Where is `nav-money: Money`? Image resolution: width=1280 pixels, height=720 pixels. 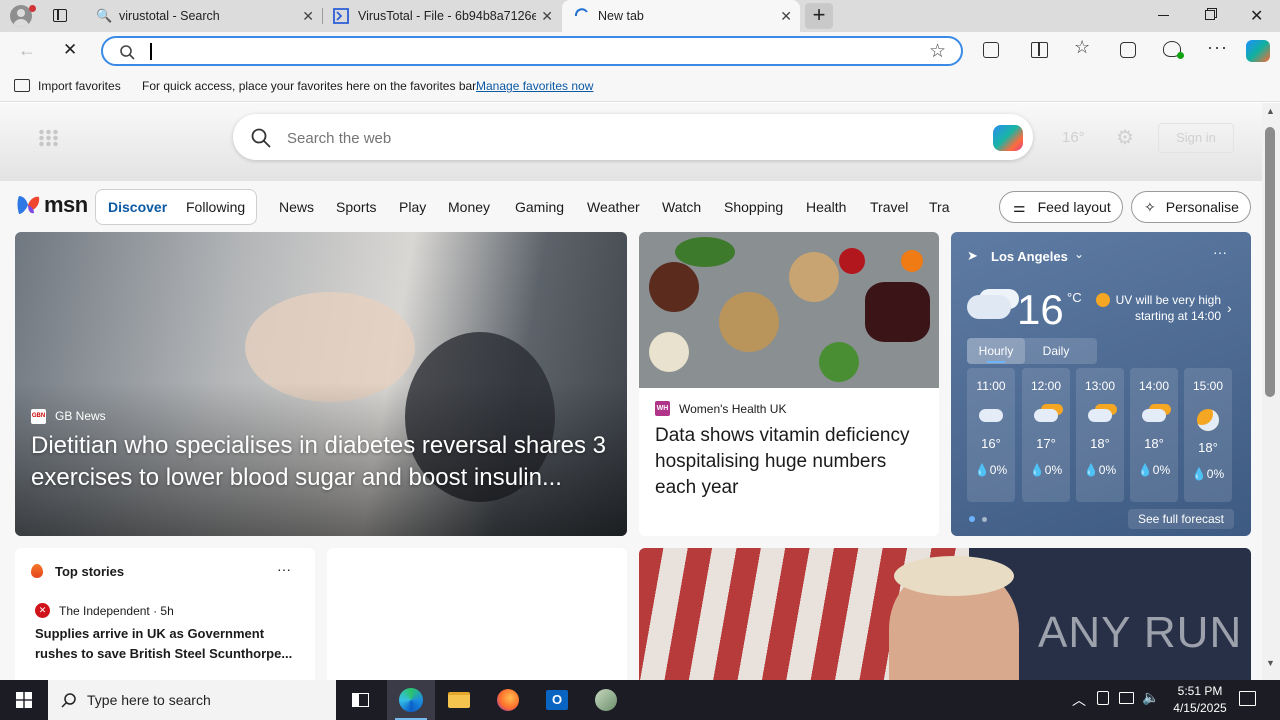 nav-money: Money is located at coordinates (469, 207).